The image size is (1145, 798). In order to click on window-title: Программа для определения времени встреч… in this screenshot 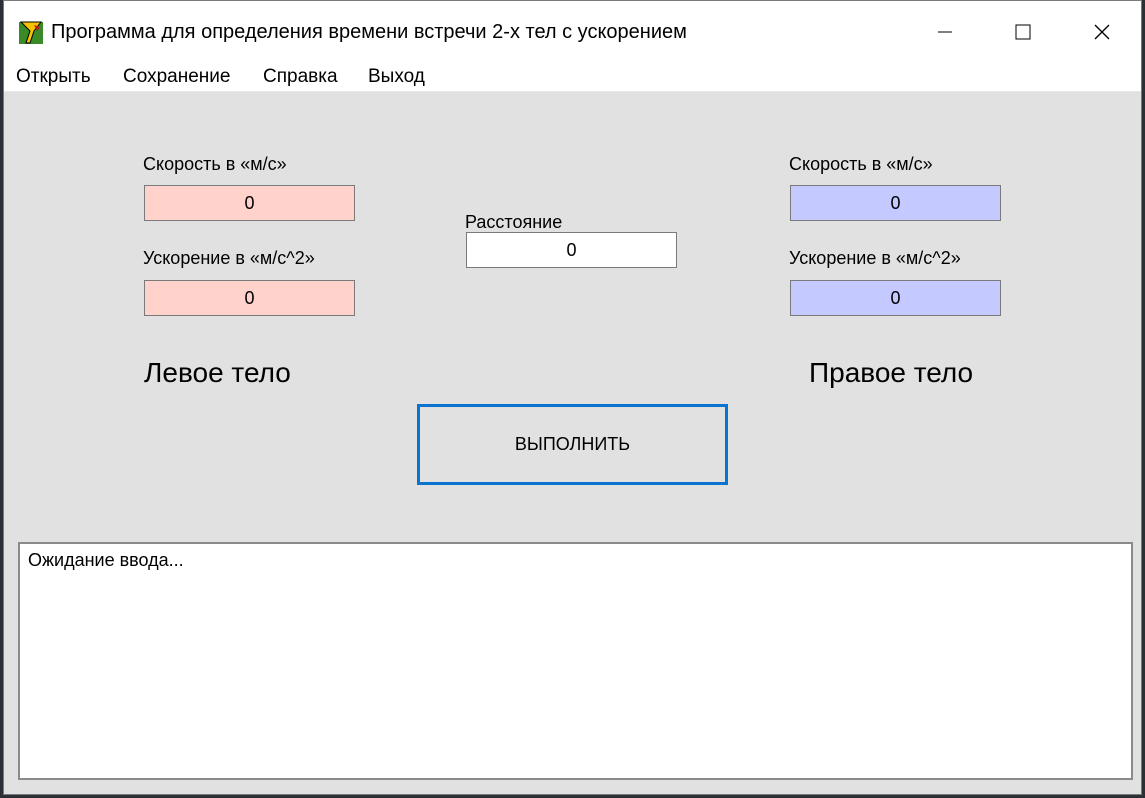, I will do `click(369, 32)`.